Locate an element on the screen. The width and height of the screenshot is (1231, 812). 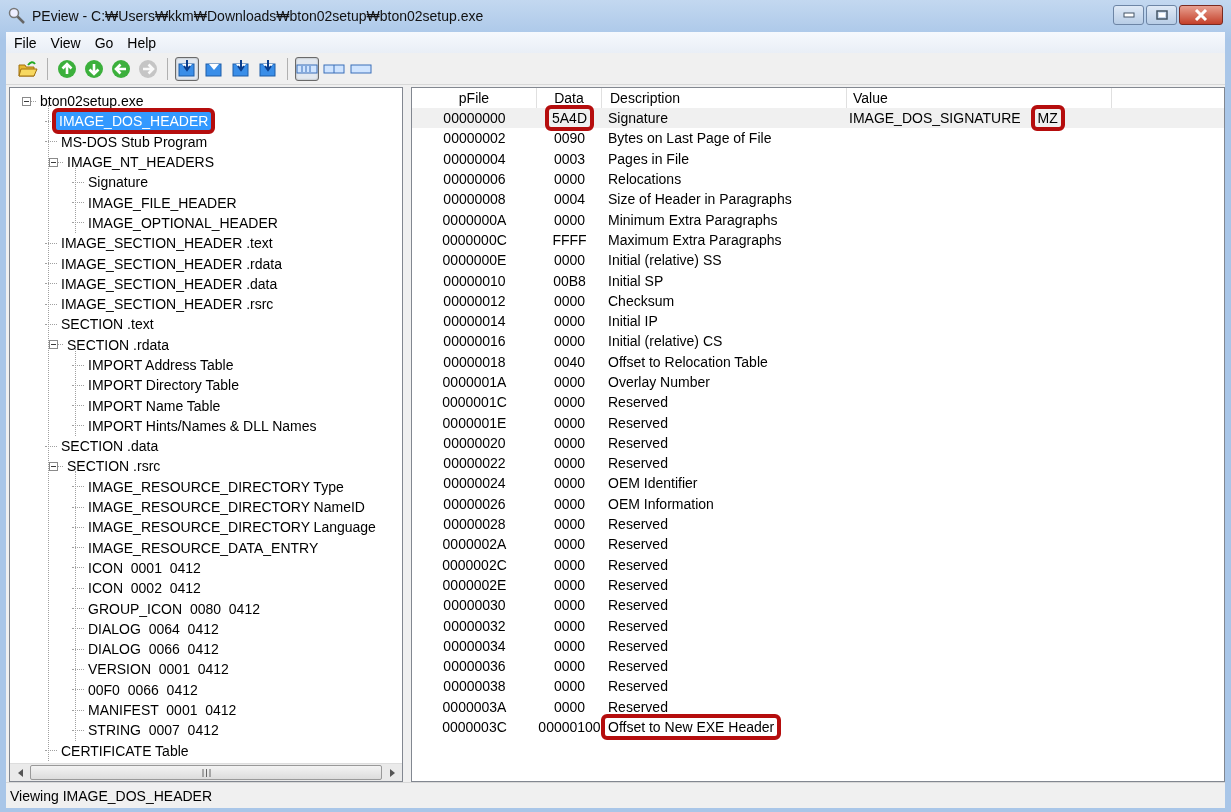
tree-item: 00F0 0066 0412 is located at coordinates (143, 689).